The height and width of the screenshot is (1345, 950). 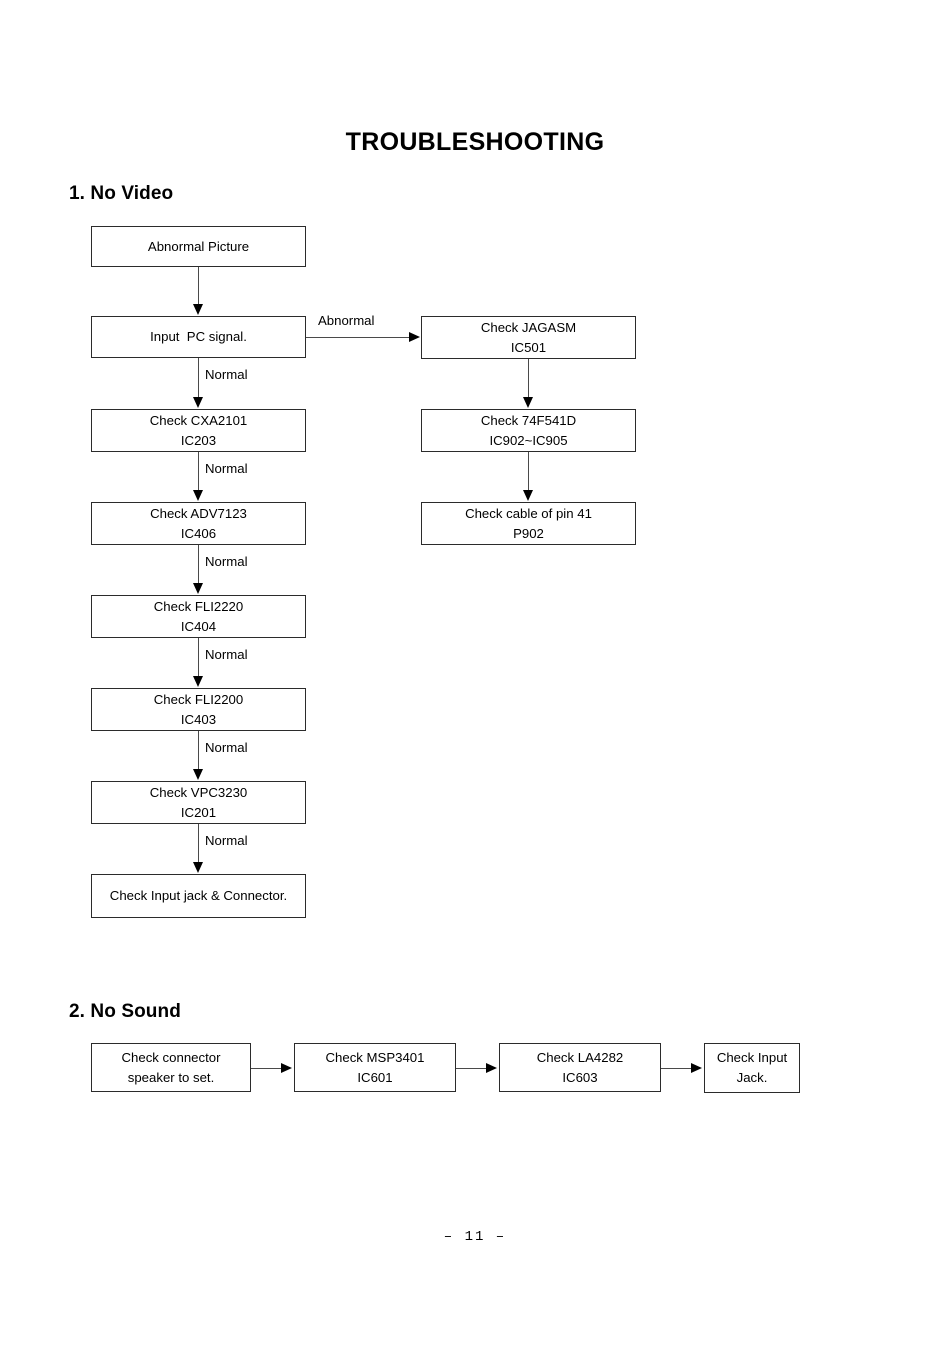 I want to click on flow-box-check-la4282: Check LA4282 IC603, so click(x=580, y=1067).